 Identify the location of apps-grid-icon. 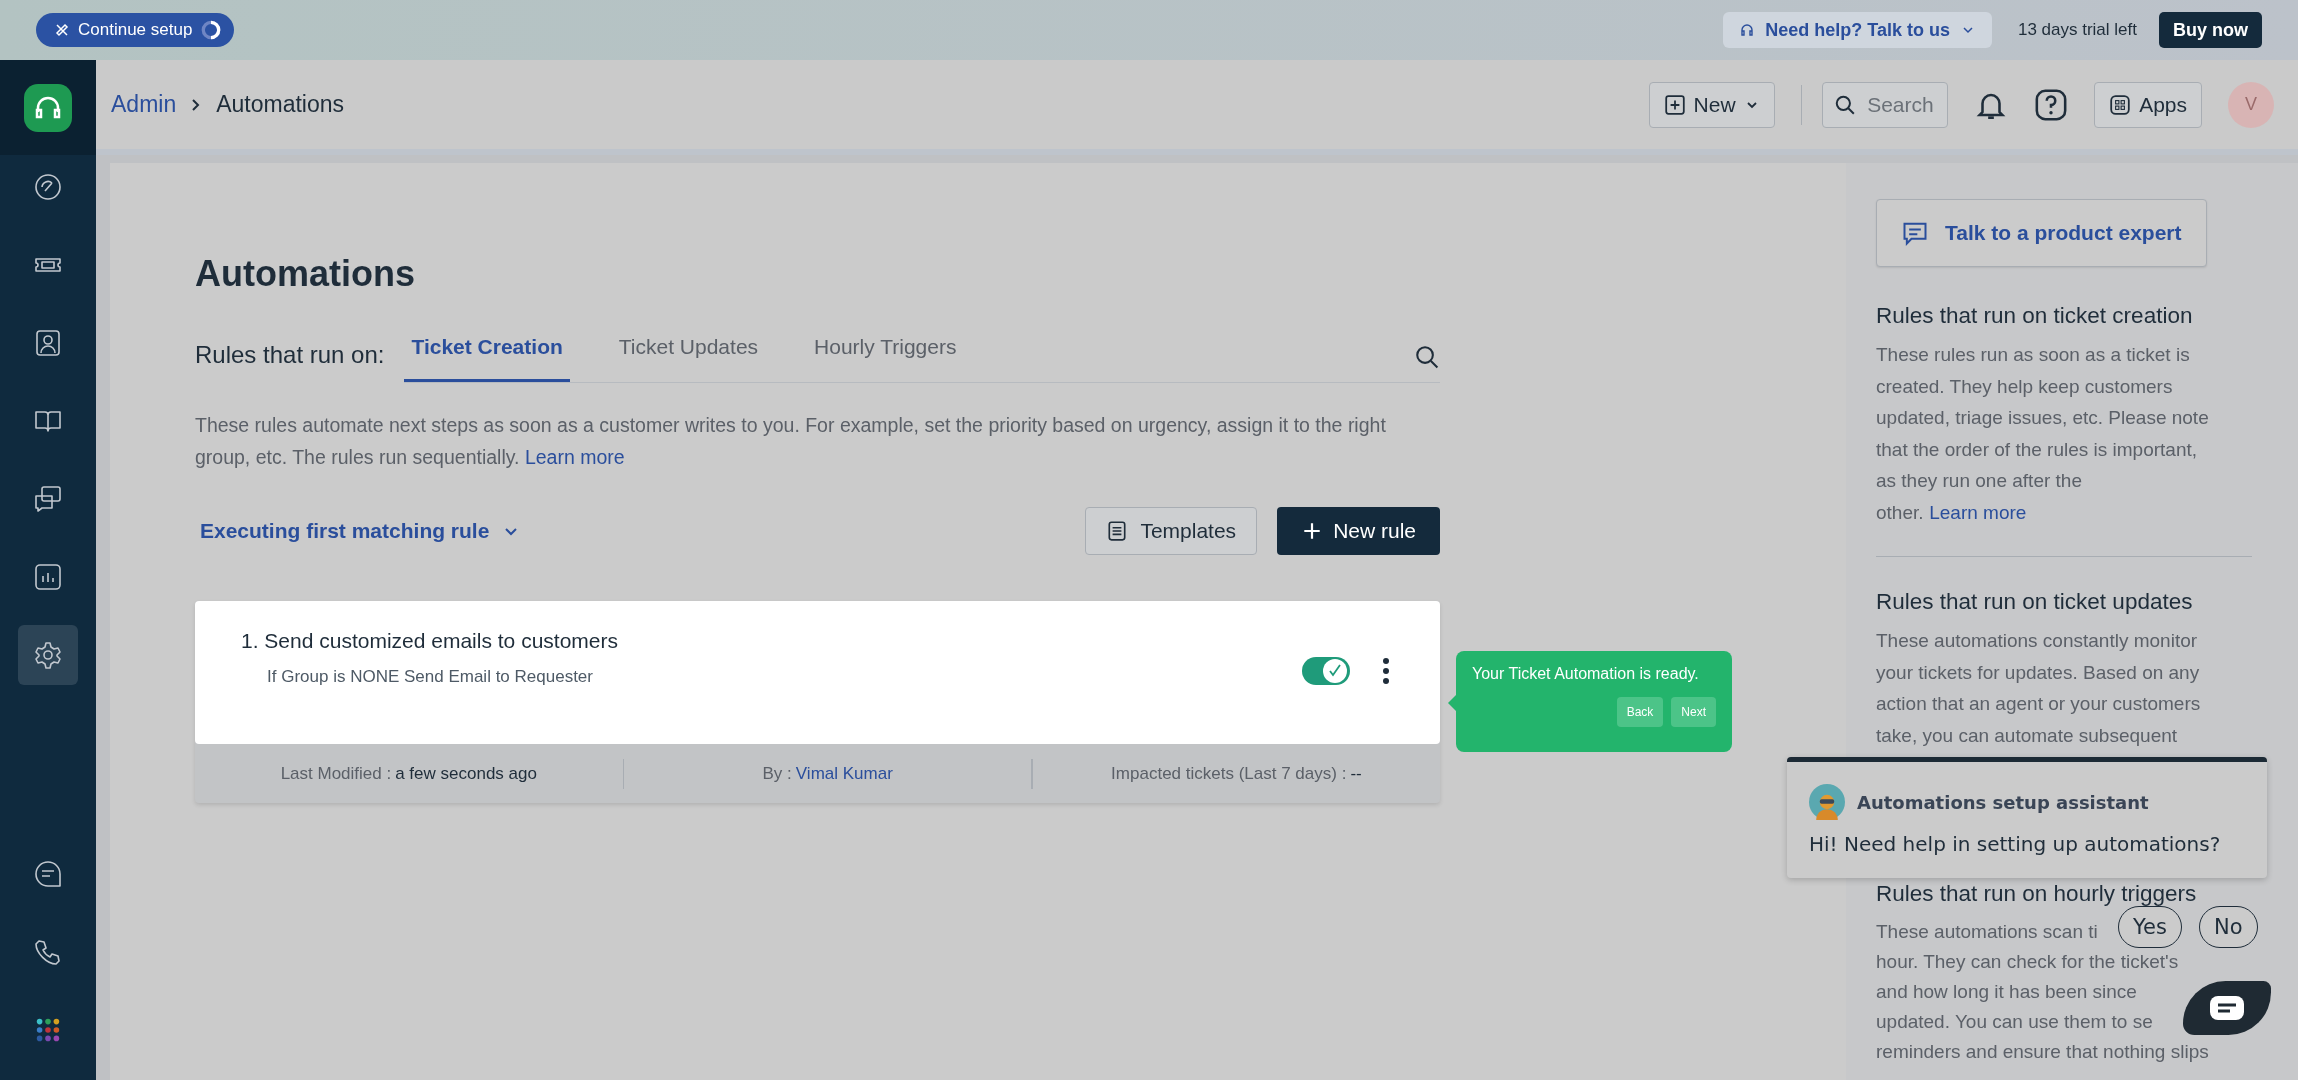
(2120, 104).